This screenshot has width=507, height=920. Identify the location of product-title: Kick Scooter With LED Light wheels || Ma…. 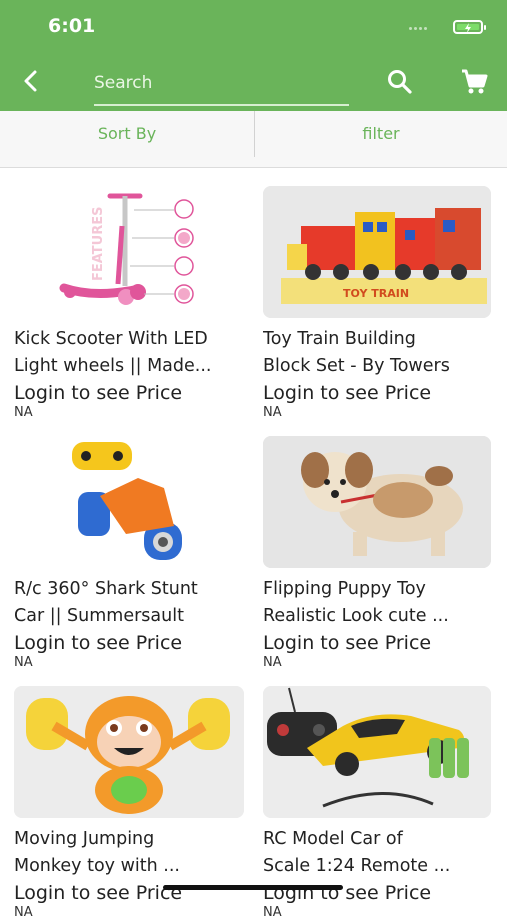
(134, 353).